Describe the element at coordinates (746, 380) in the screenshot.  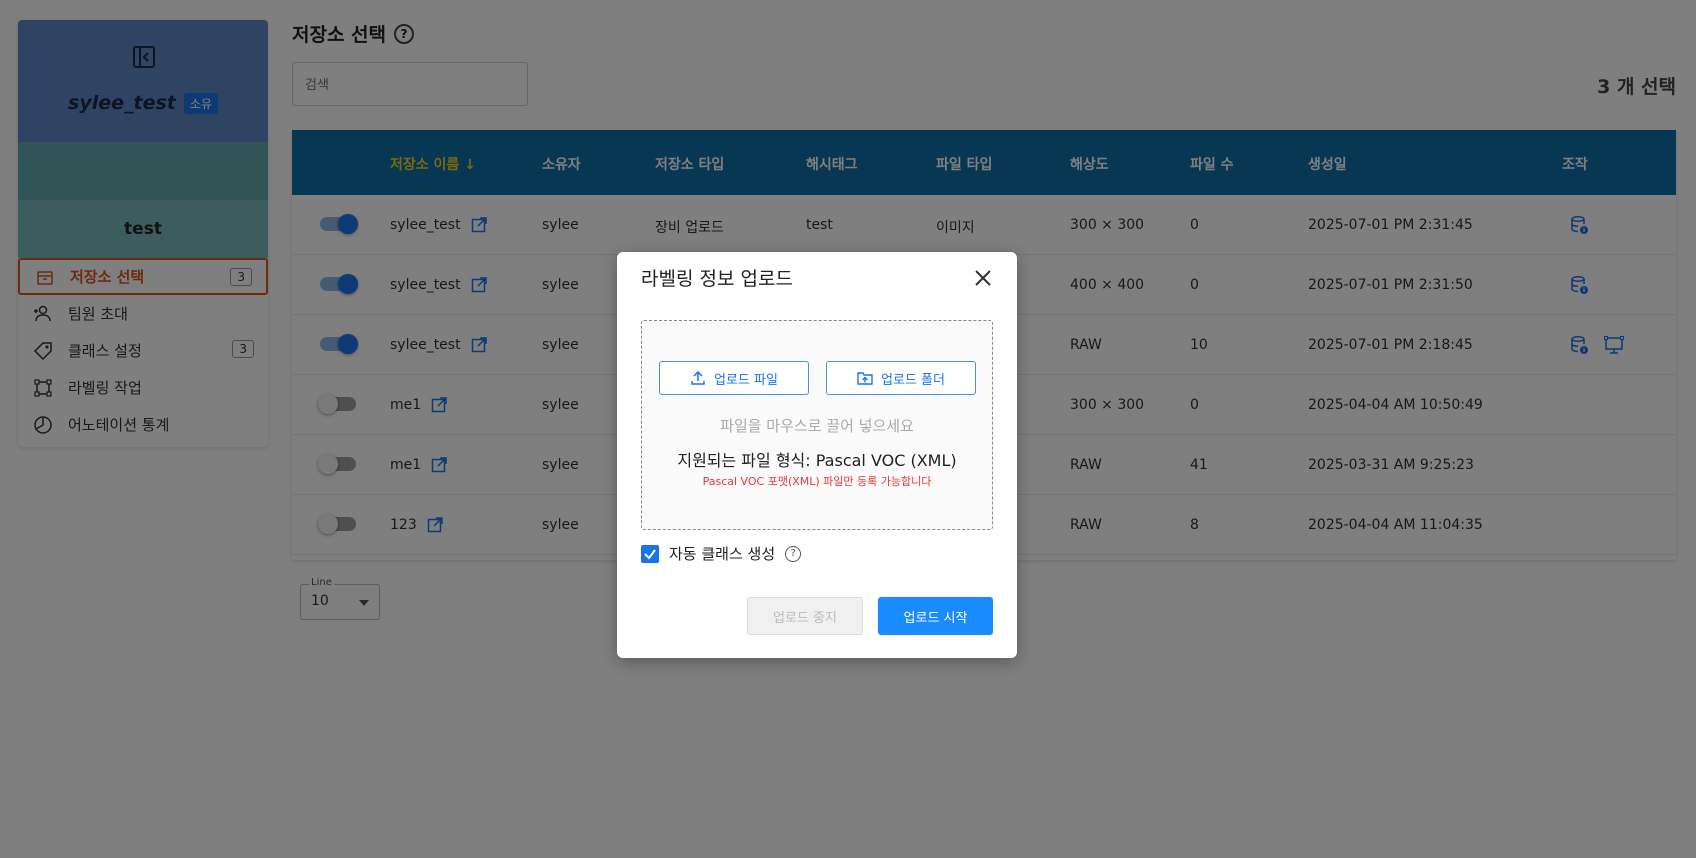
I see `upload-file-label: 업로드 파일` at that location.